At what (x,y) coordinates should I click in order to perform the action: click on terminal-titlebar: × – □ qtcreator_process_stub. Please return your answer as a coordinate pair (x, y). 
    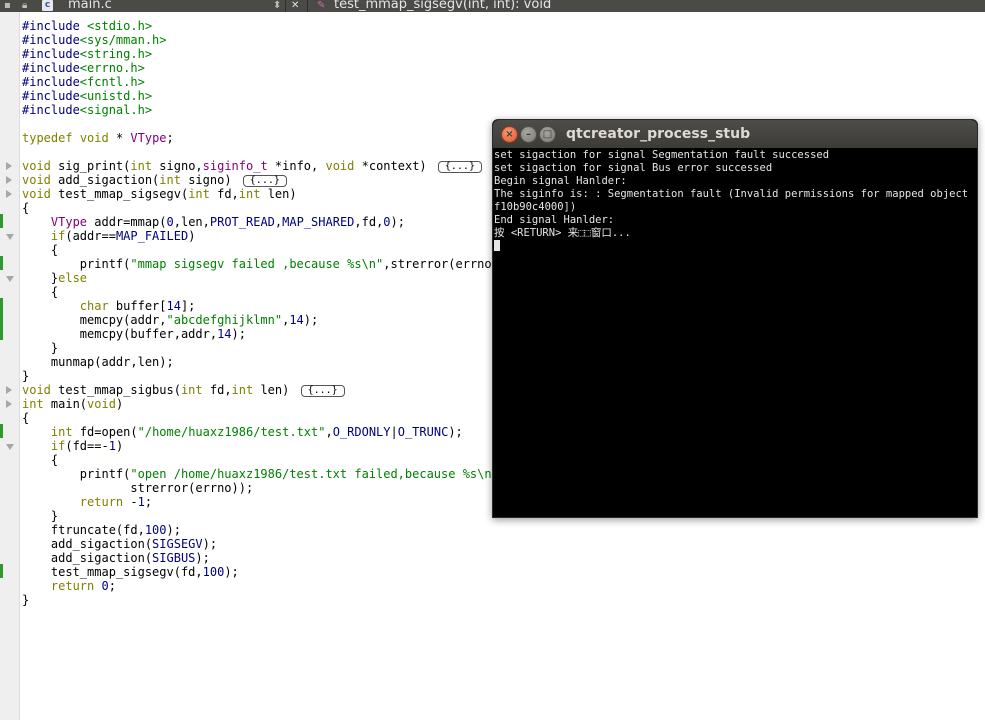
    Looking at the image, I should click on (735, 134).